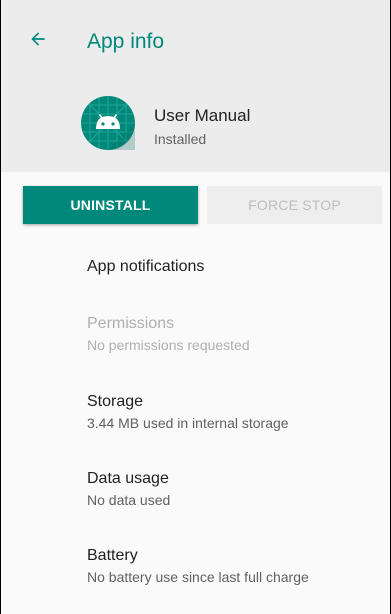 The image size is (391, 614). I want to click on uninstall-button: UNINSTALL, so click(110, 205).